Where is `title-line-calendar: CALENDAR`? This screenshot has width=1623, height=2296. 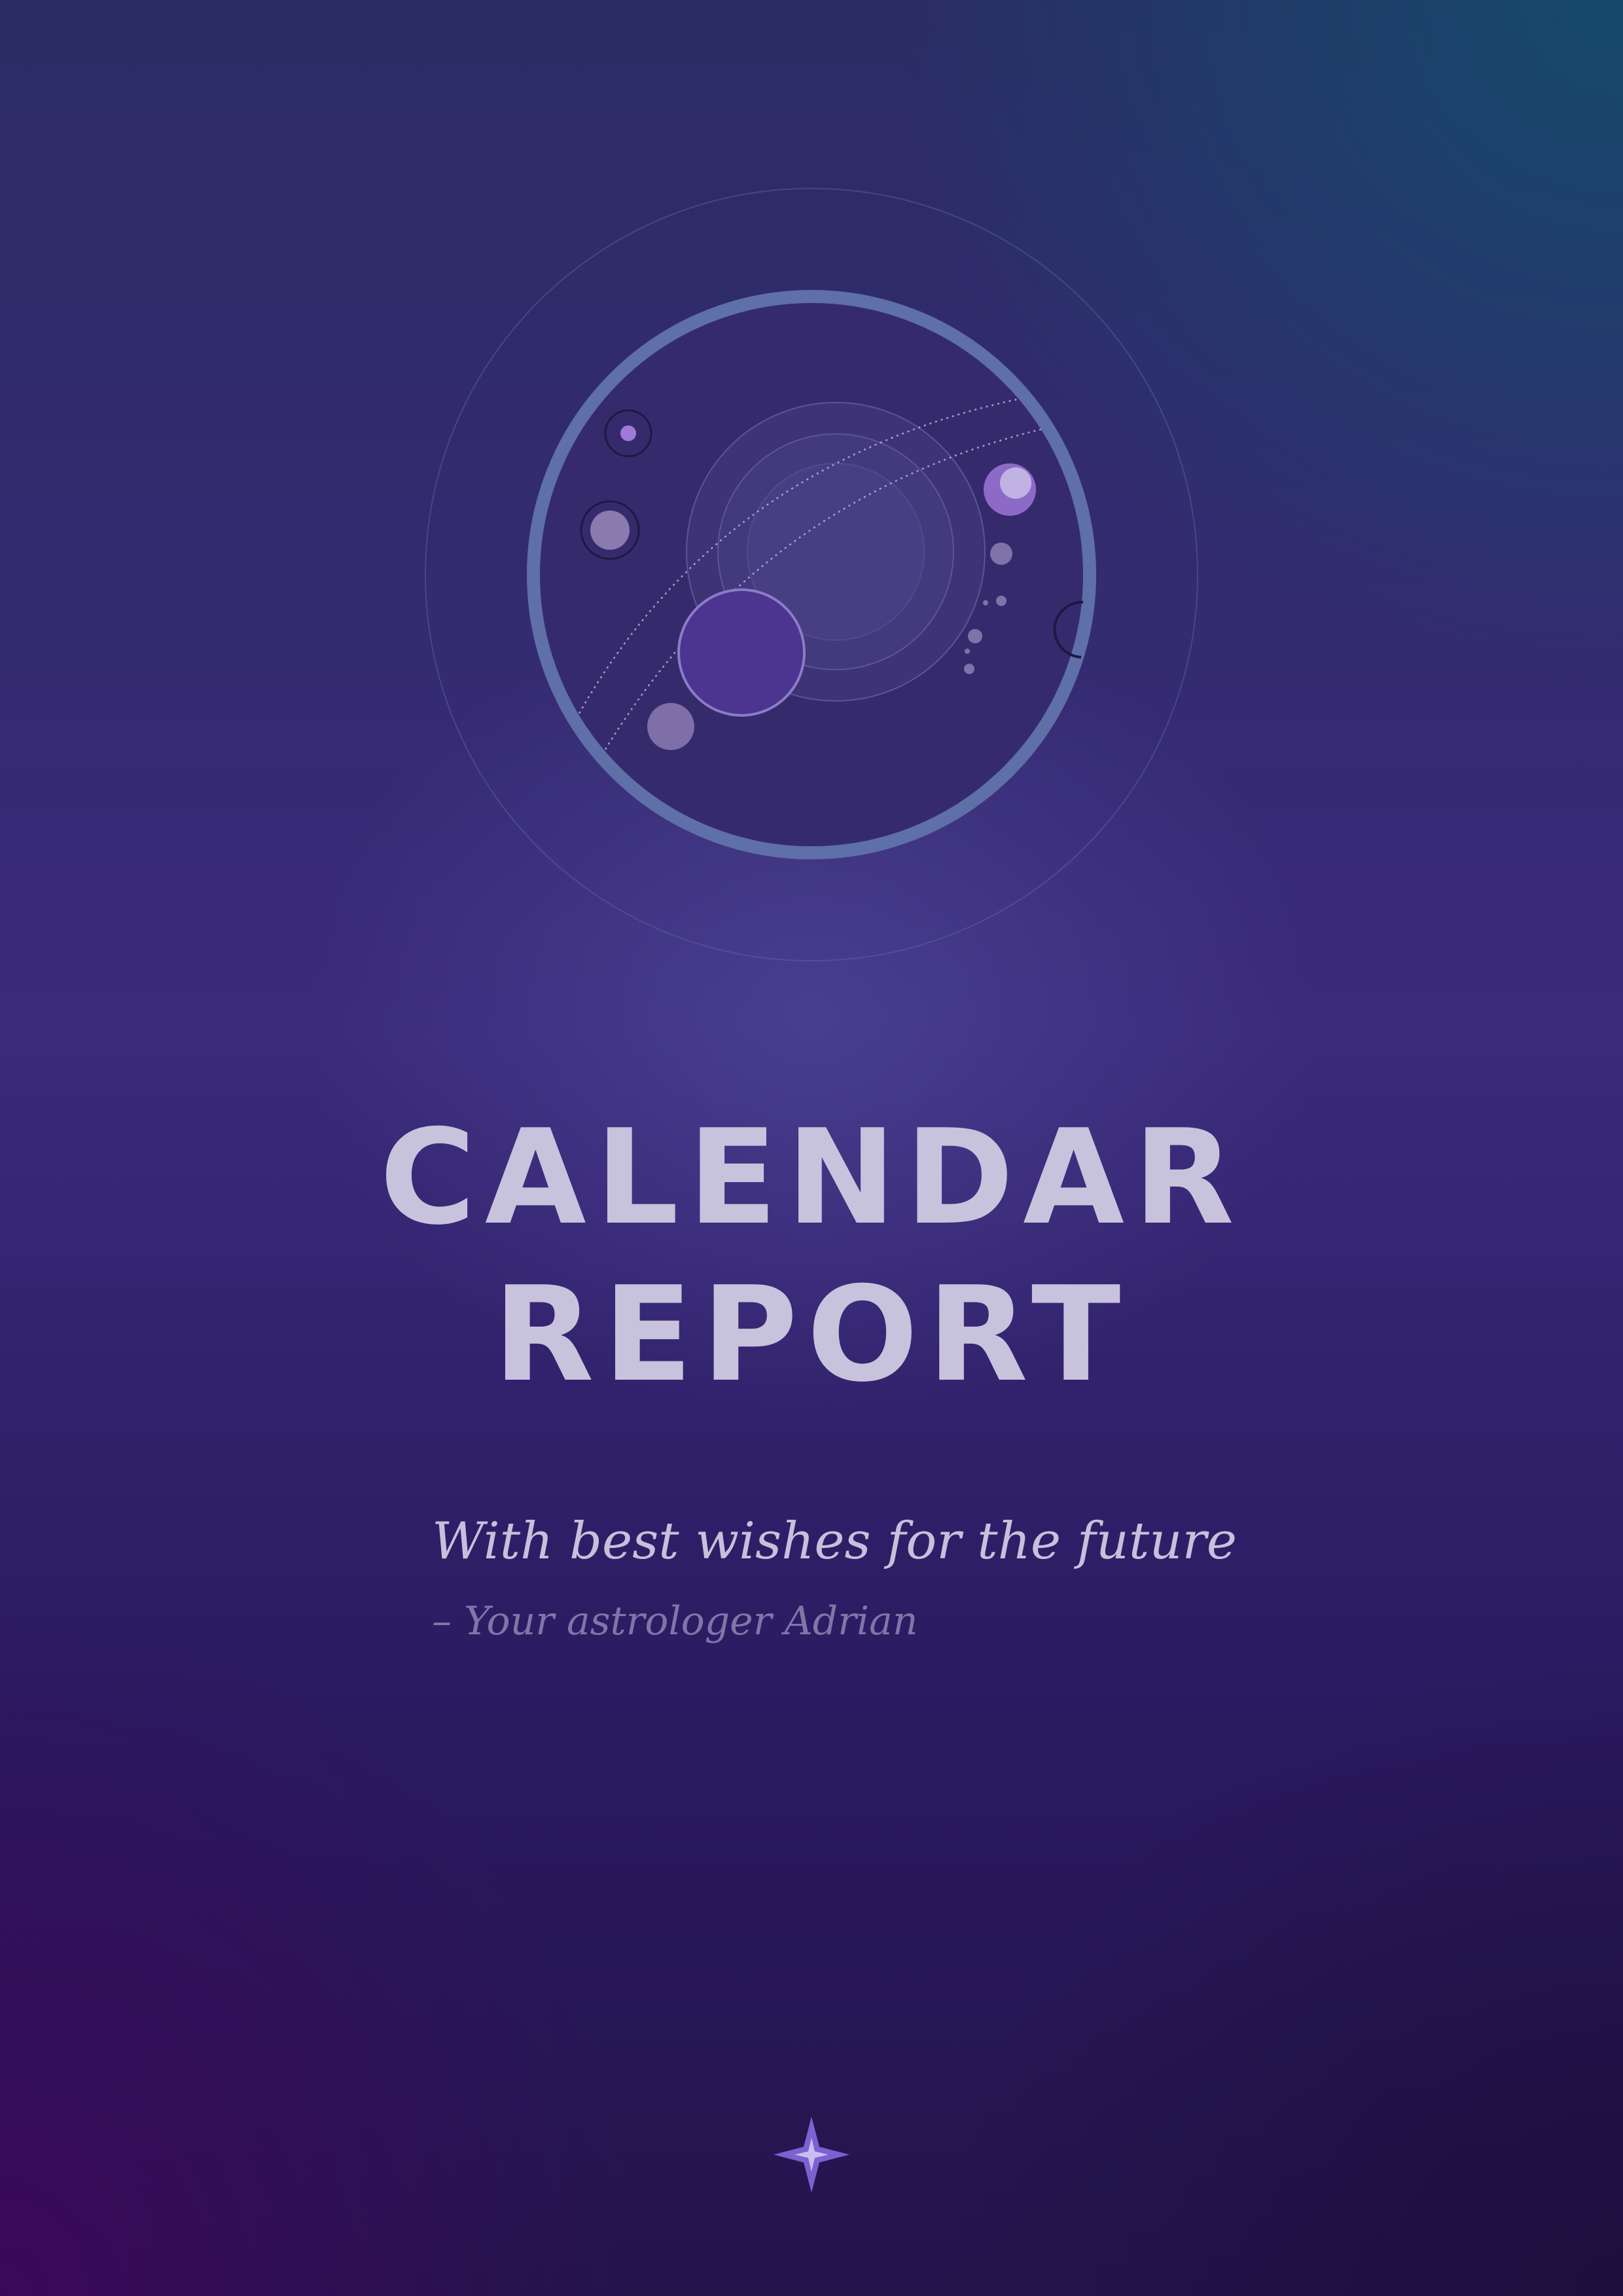 title-line-calendar: CALENDAR is located at coordinates (811, 1178).